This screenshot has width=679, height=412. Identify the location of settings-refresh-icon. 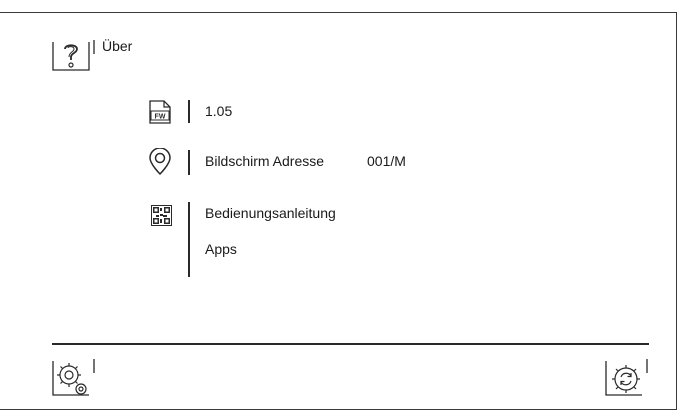
(626, 377).